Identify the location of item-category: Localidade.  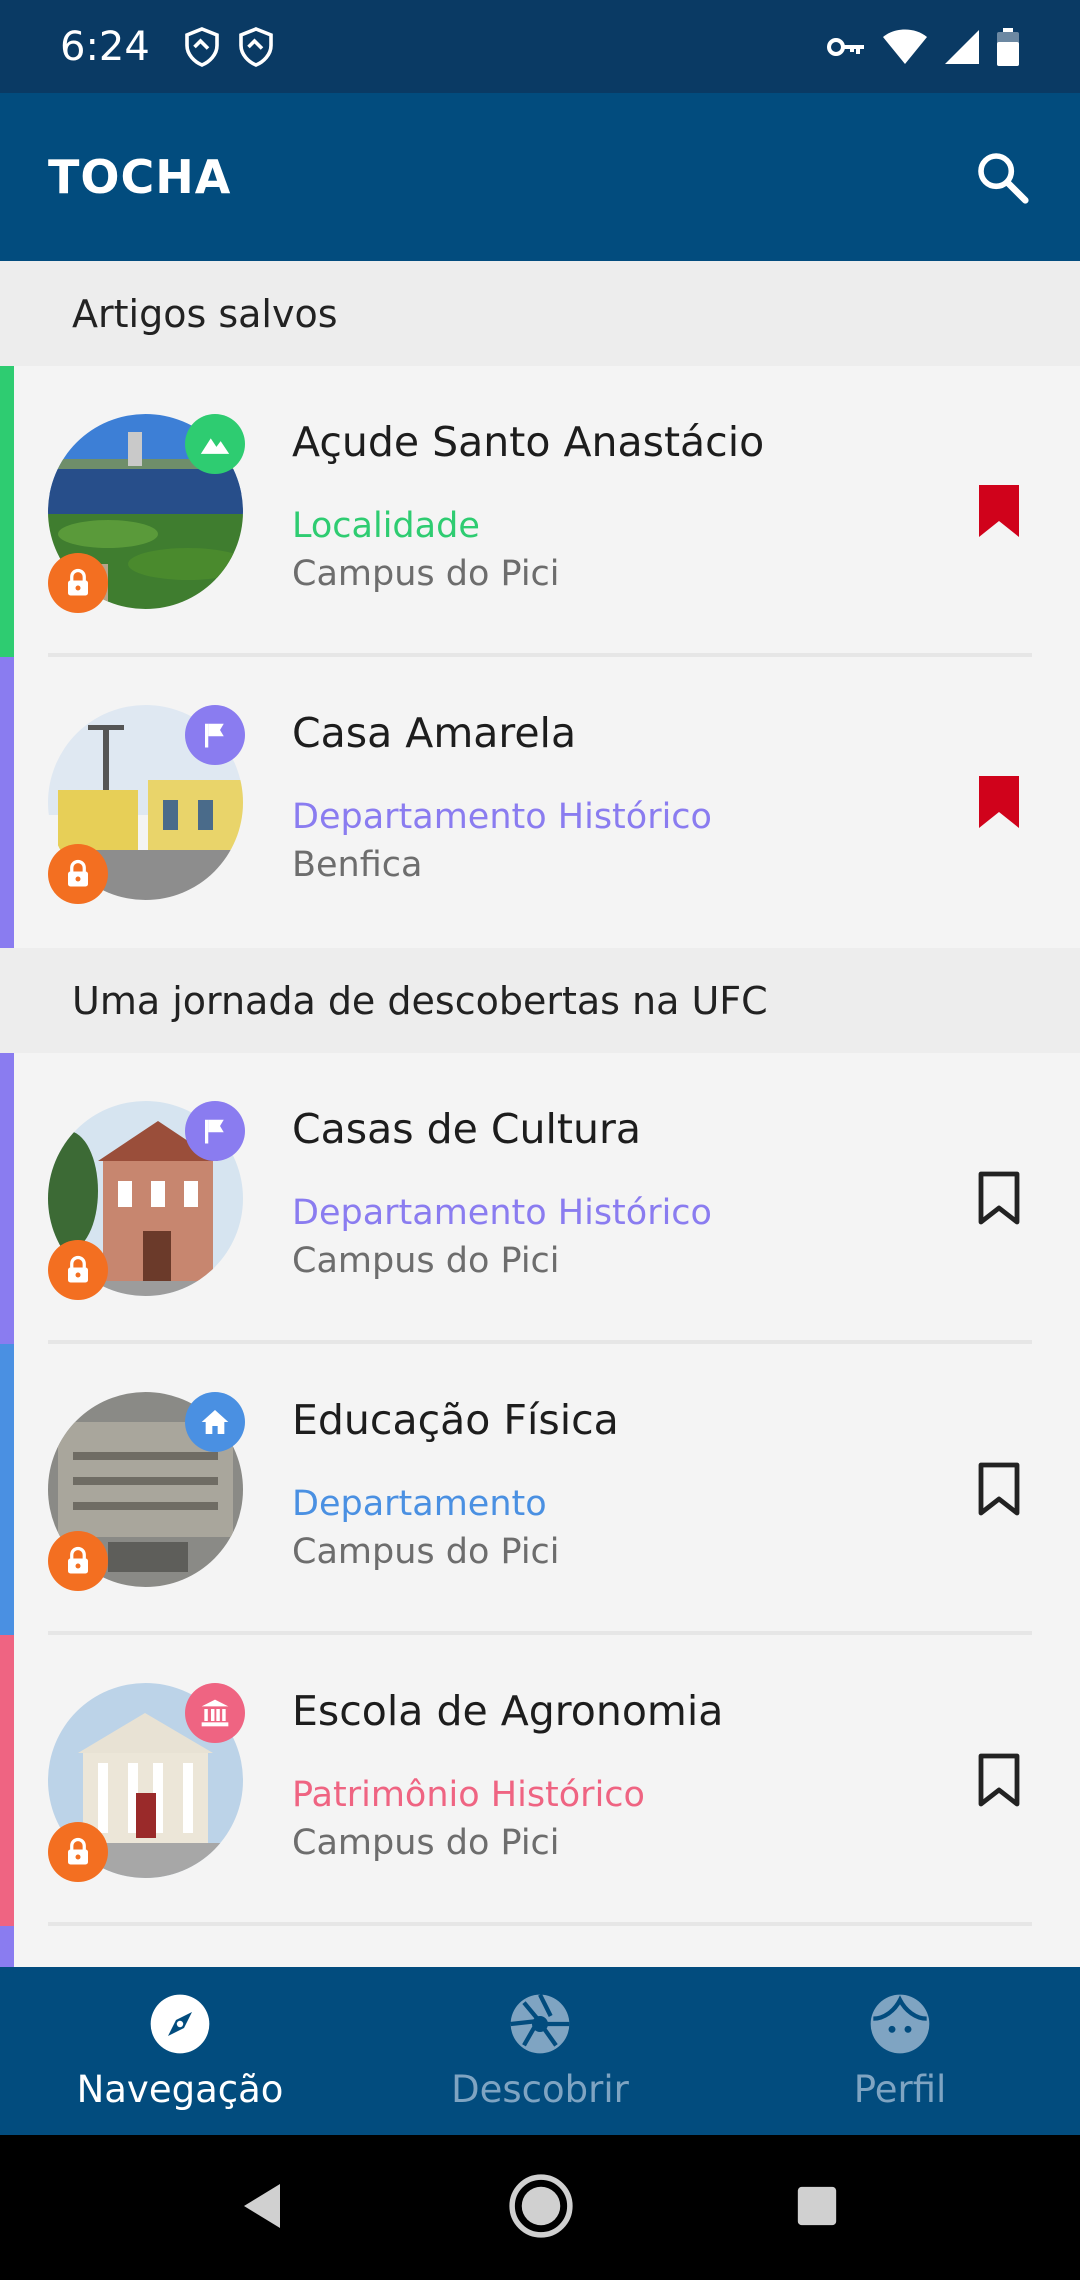
(386, 526).